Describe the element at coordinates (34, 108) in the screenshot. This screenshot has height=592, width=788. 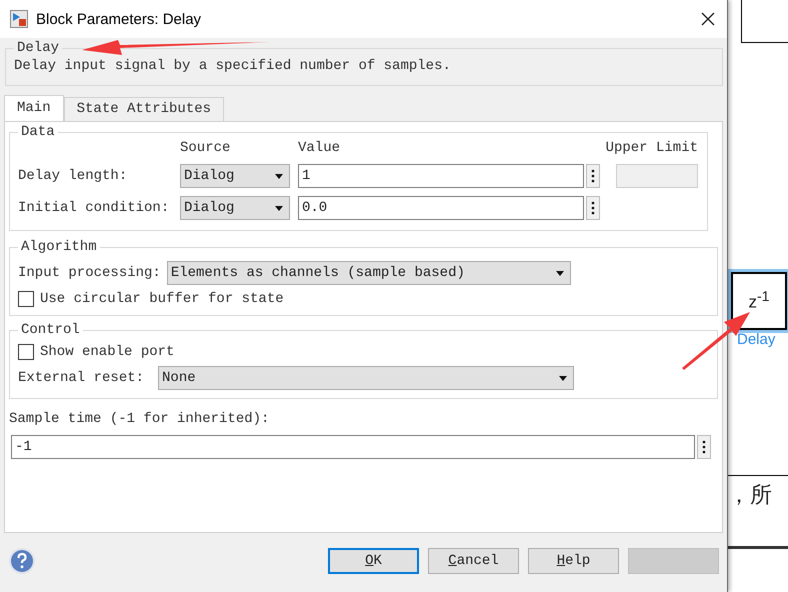
I see `tab: Main` at that location.